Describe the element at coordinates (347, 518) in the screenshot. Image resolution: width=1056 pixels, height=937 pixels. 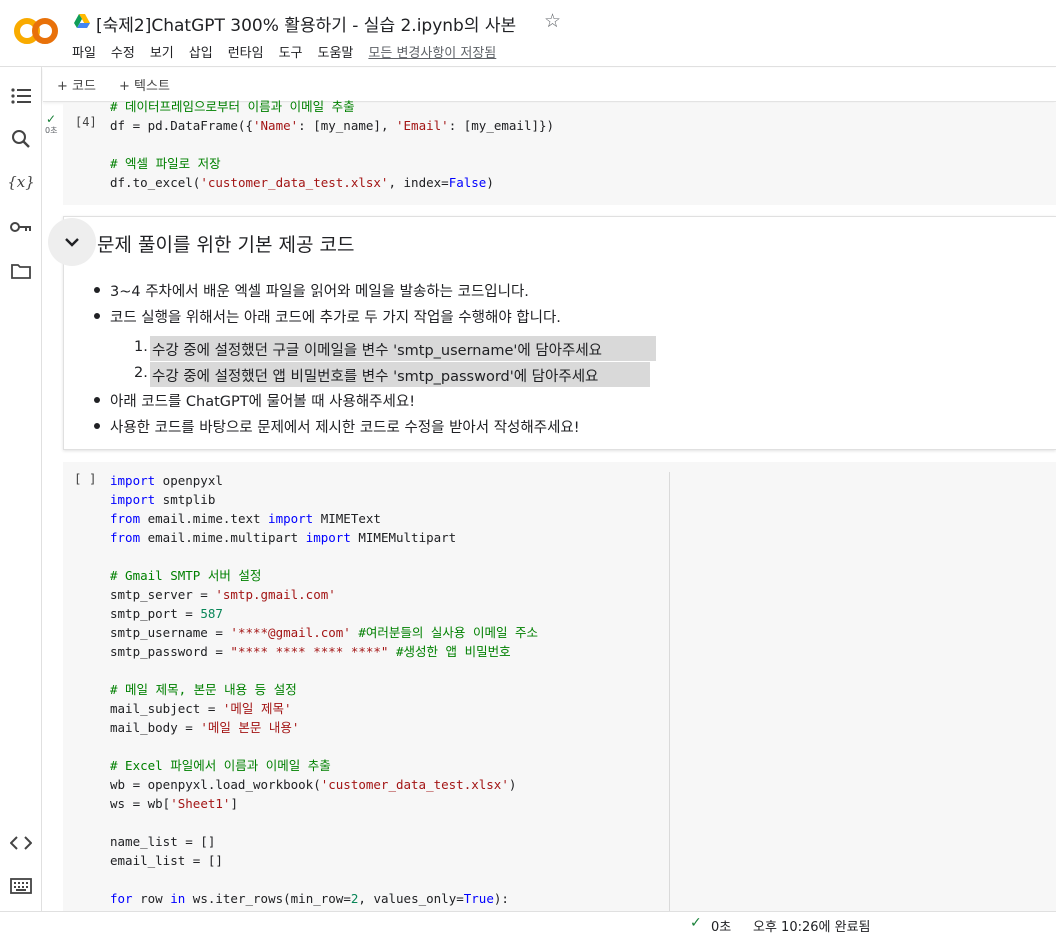
I see `code-token: MIMEText` at that location.